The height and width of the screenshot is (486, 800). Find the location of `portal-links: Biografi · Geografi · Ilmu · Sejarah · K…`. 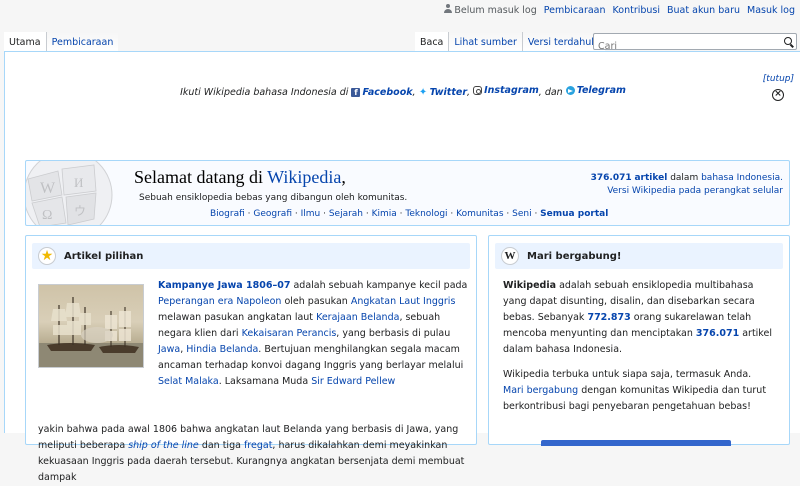

portal-links: Biografi · Geografi · Ilmu · Sejarah · K… is located at coordinates (409, 214).